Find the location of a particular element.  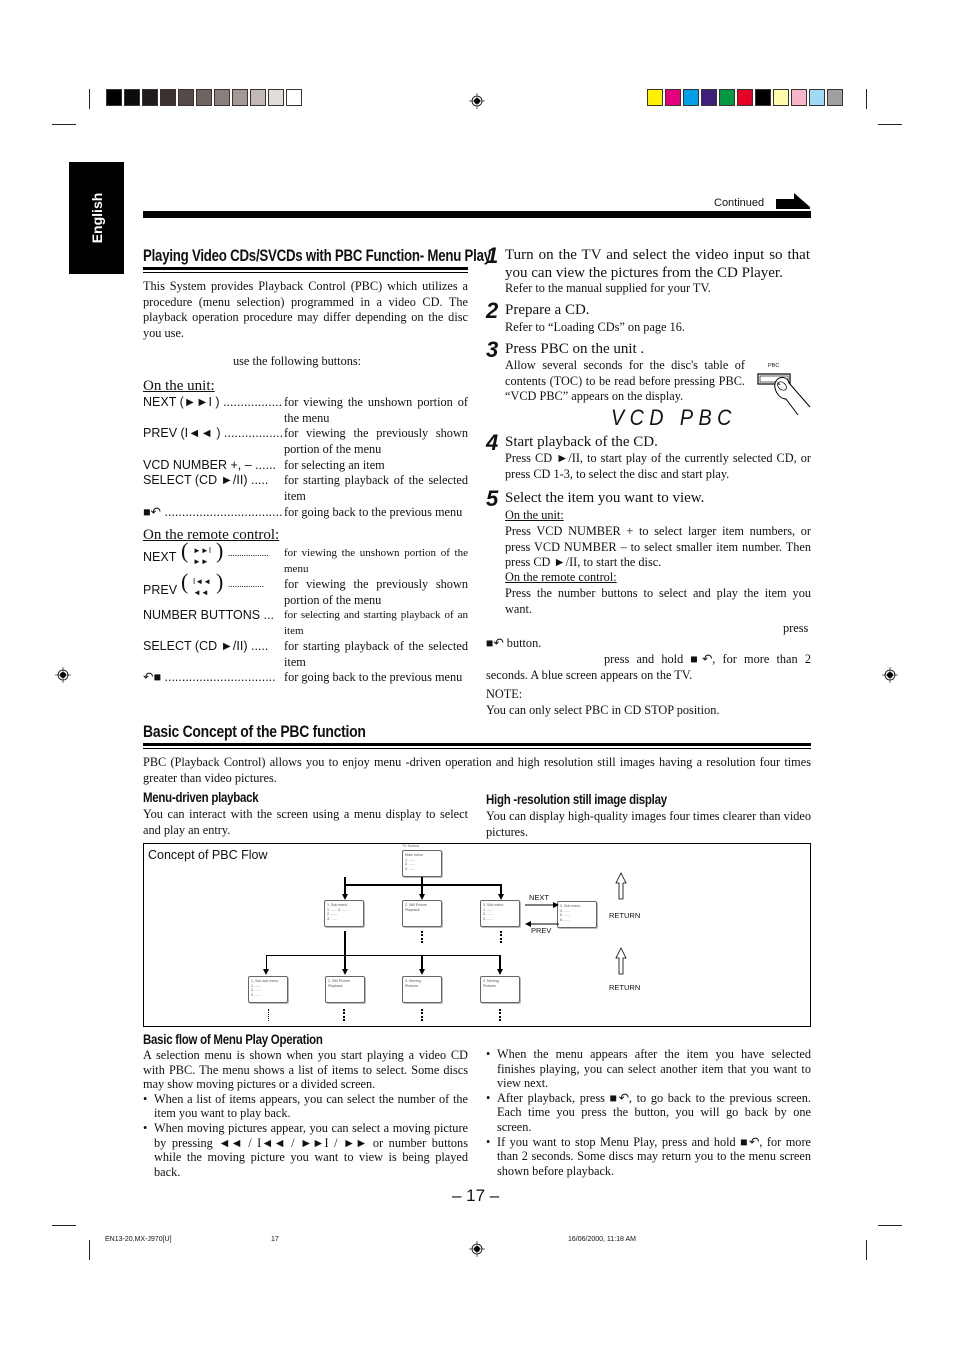

note-label: NOTE: is located at coordinates (504, 694).